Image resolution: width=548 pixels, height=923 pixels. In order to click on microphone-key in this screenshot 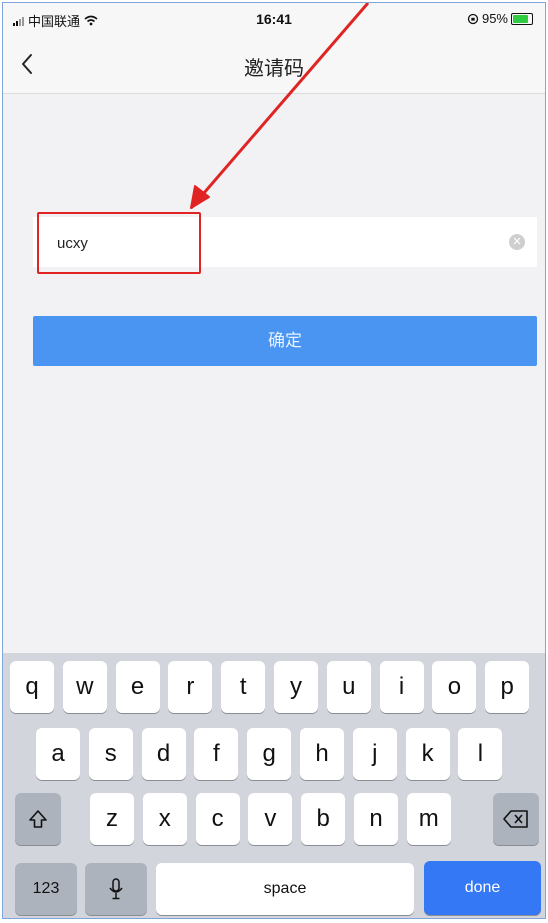, I will do `click(116, 889)`.